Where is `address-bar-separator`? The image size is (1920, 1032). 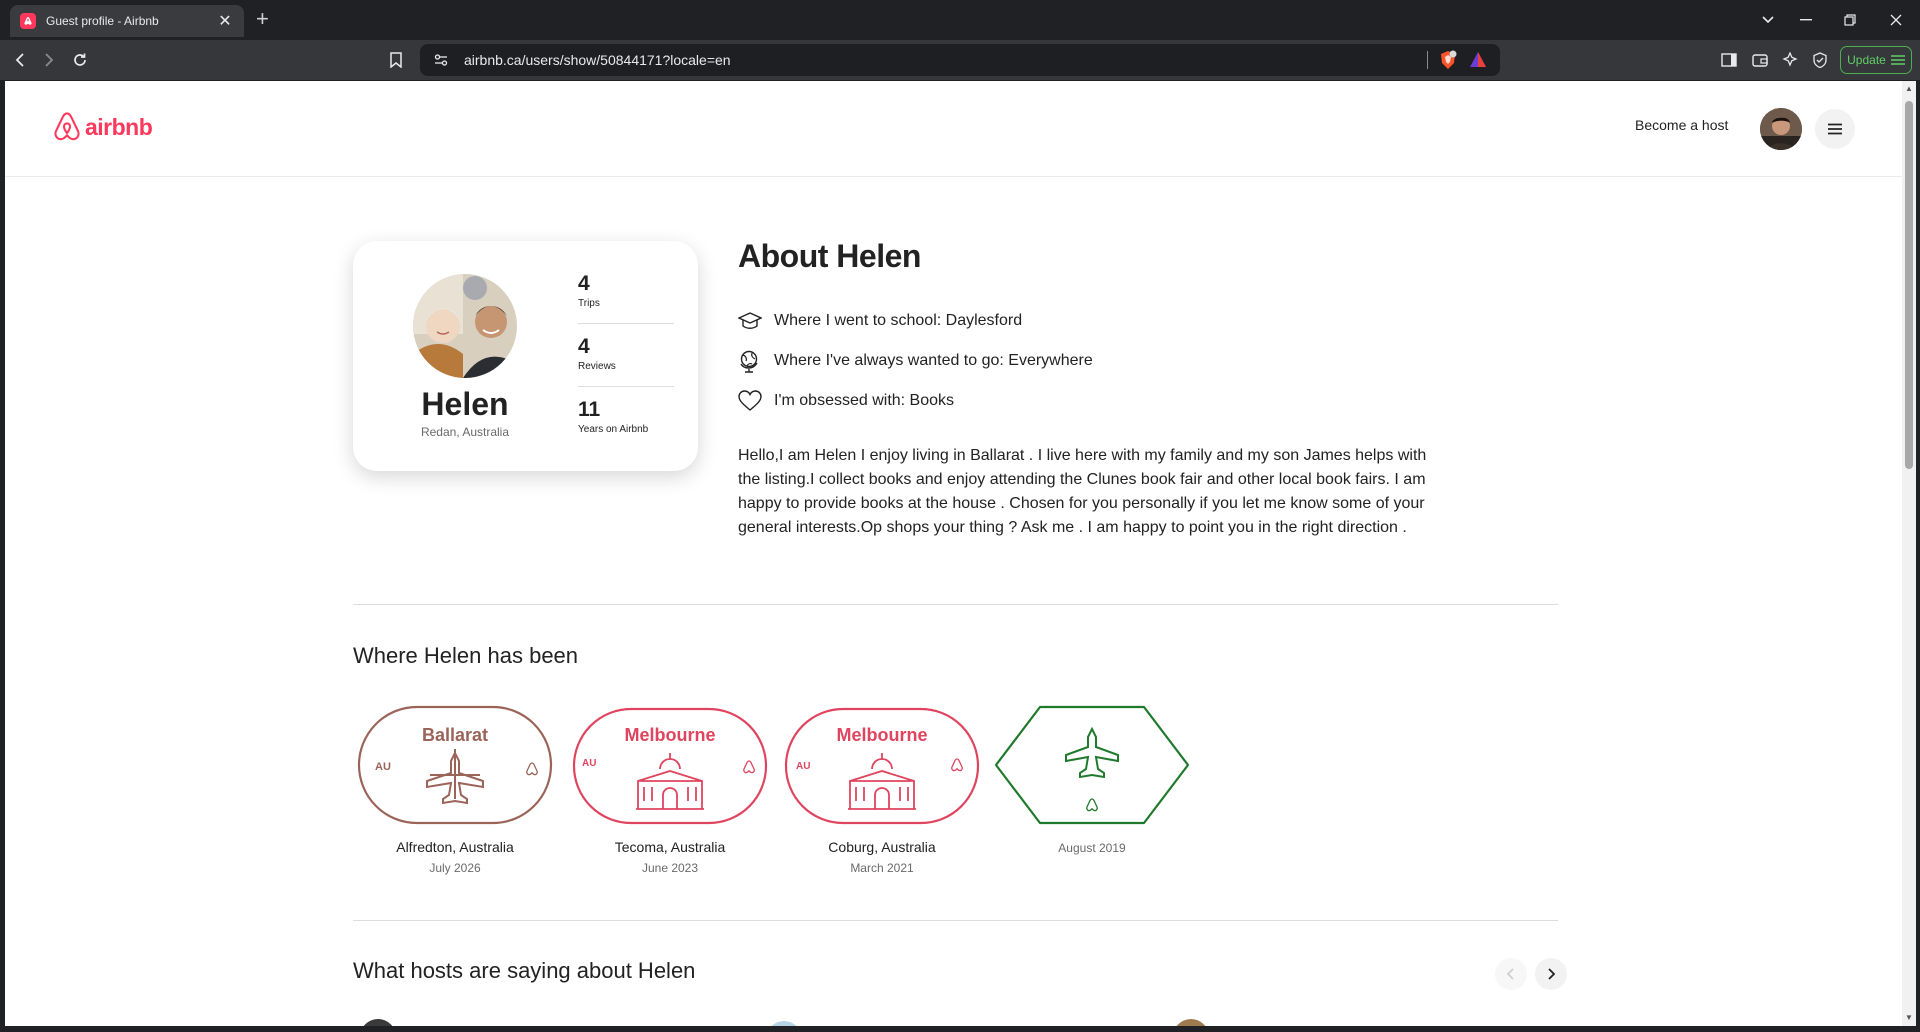
address-bar-separator is located at coordinates (1427, 60).